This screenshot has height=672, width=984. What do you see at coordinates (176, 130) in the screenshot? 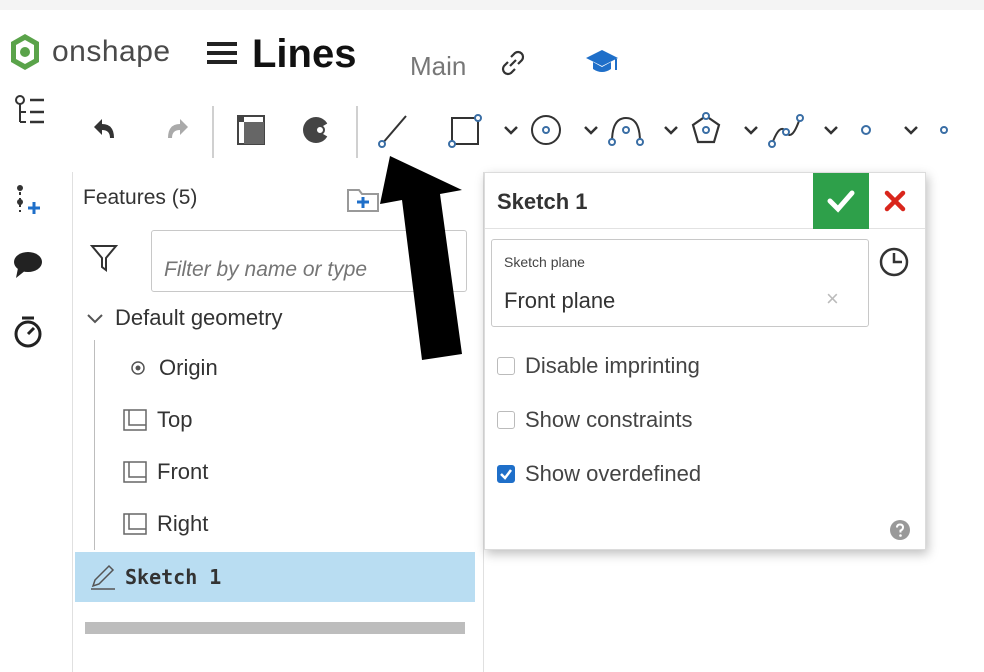
I see `redo-icon` at bounding box center [176, 130].